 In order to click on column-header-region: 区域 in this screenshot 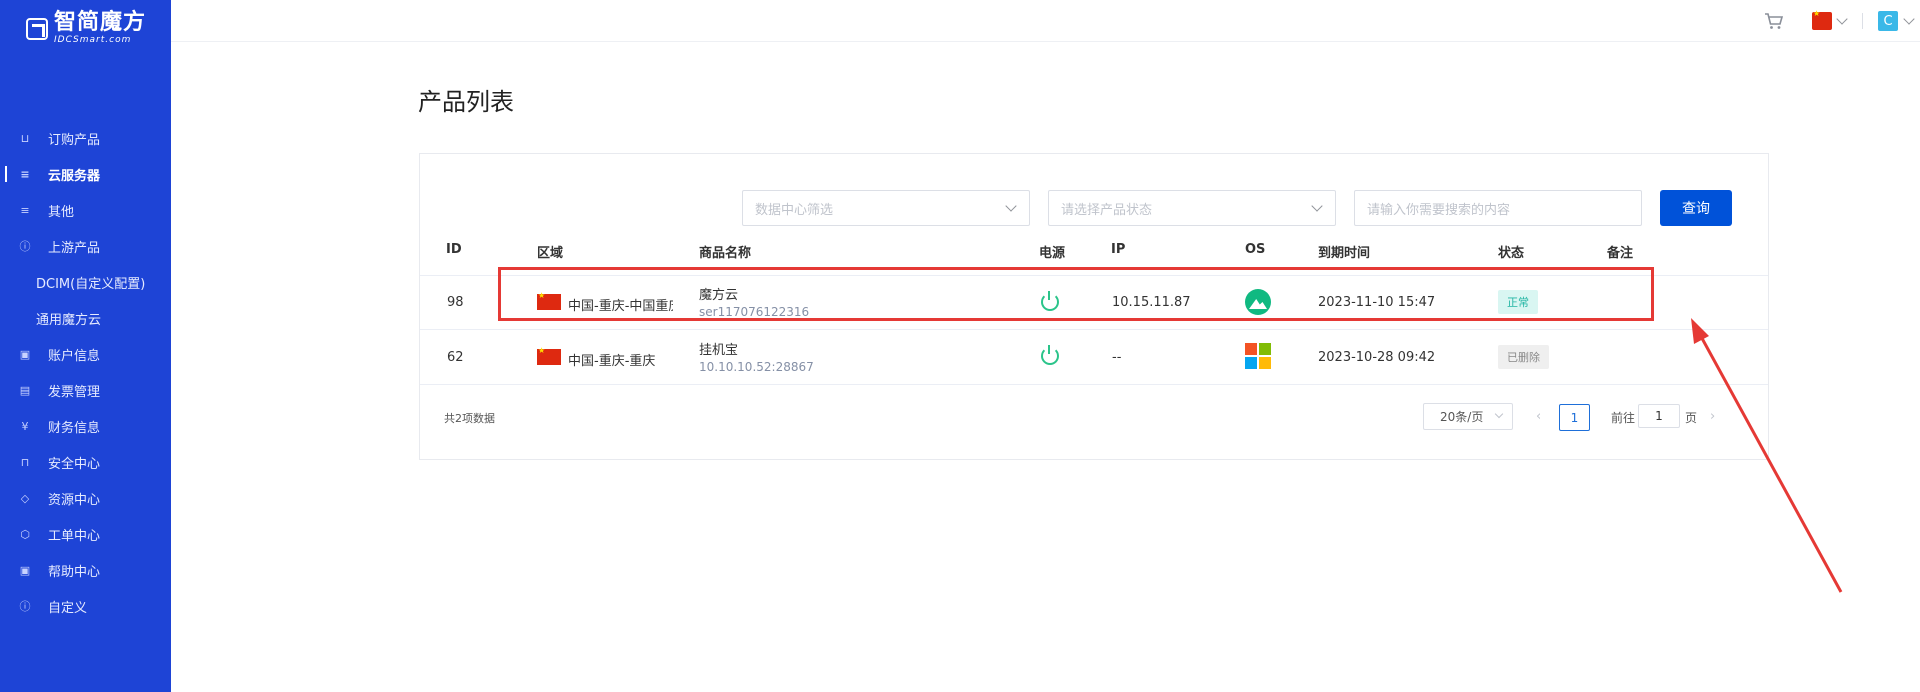, I will do `click(550, 251)`.